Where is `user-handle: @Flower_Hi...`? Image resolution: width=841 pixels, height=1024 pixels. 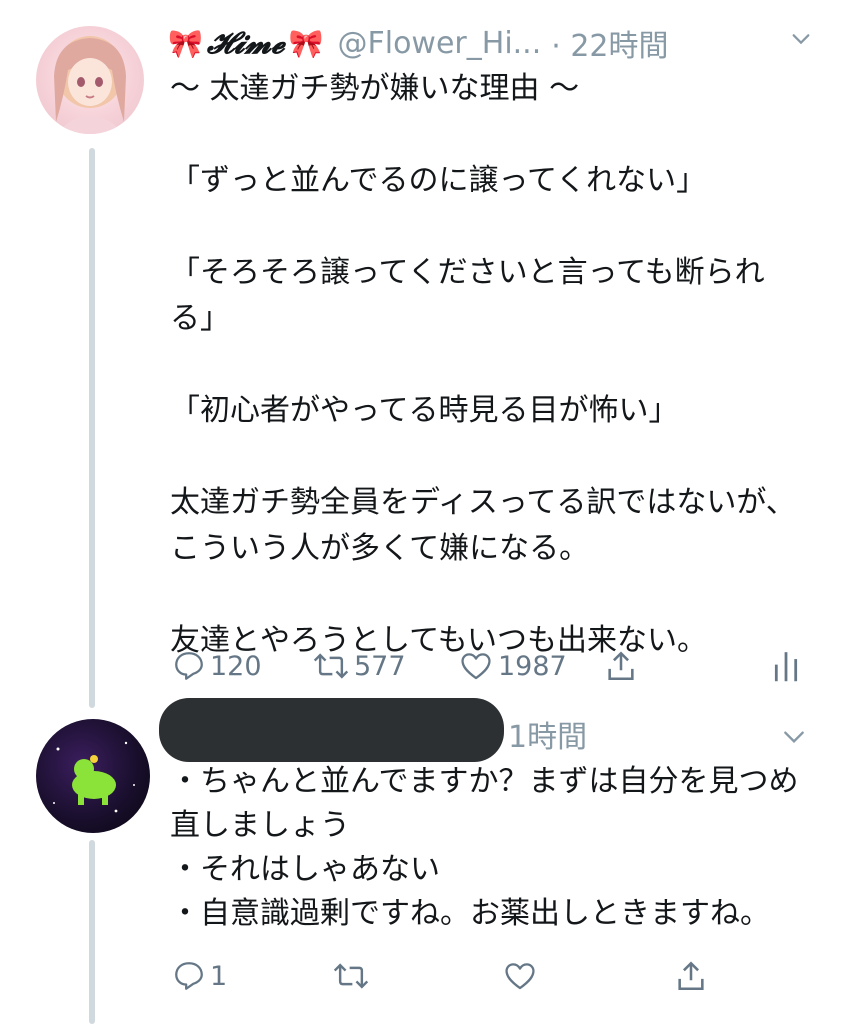 user-handle: @Flower_Hi... is located at coordinates (439, 43).